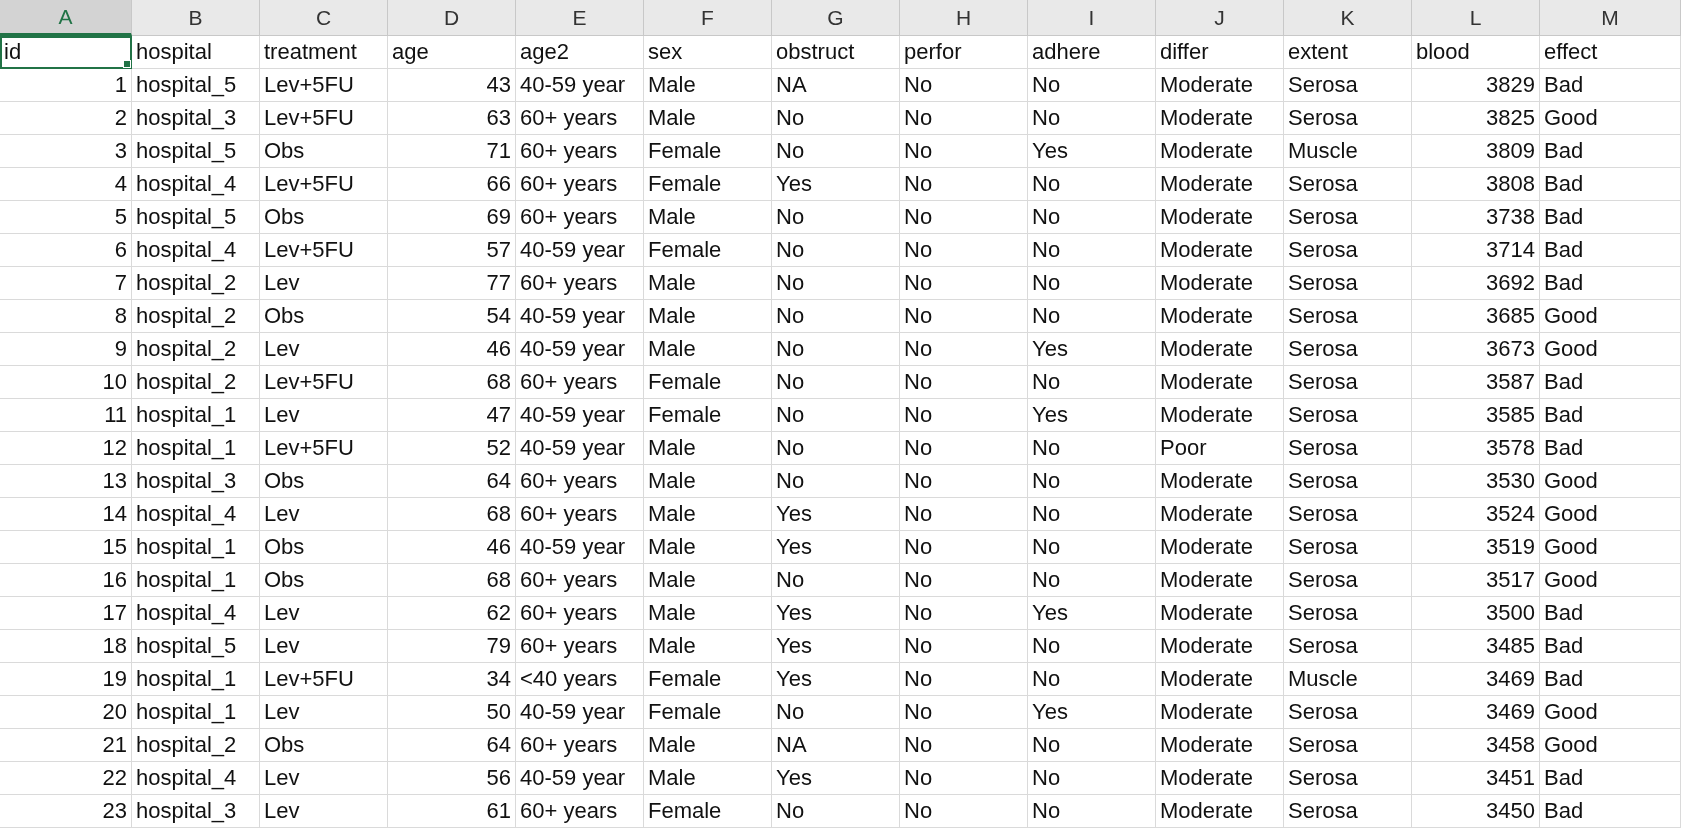  I want to click on table-cell: 23, so click(66, 811).